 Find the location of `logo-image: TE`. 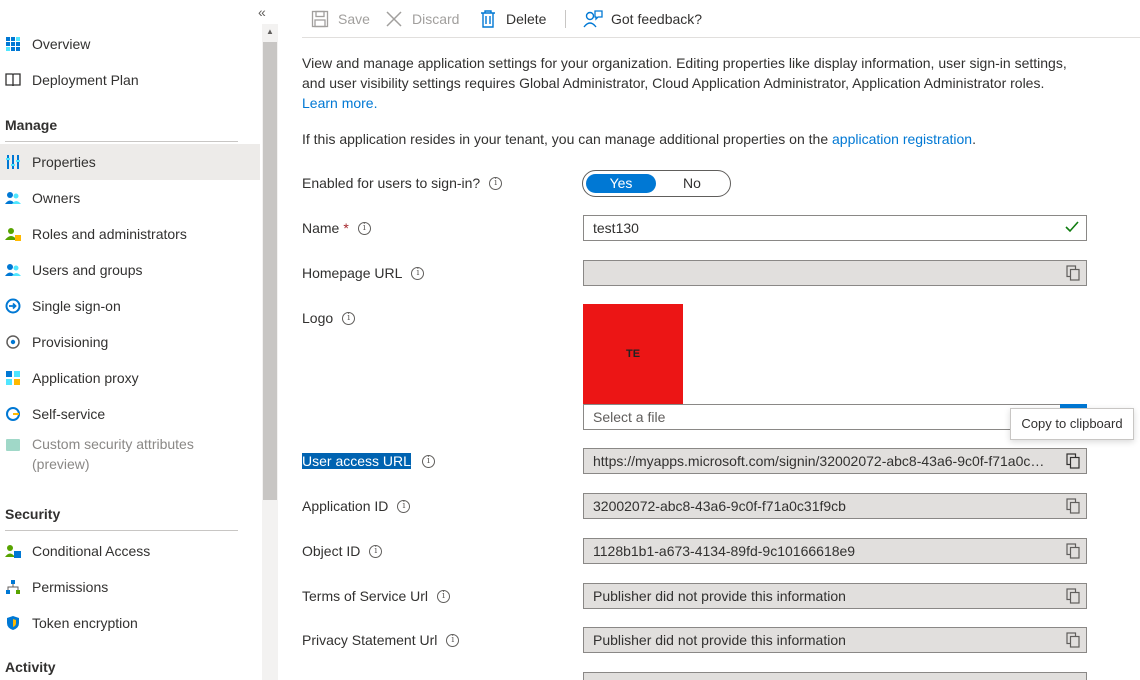

logo-image: TE is located at coordinates (633, 354).